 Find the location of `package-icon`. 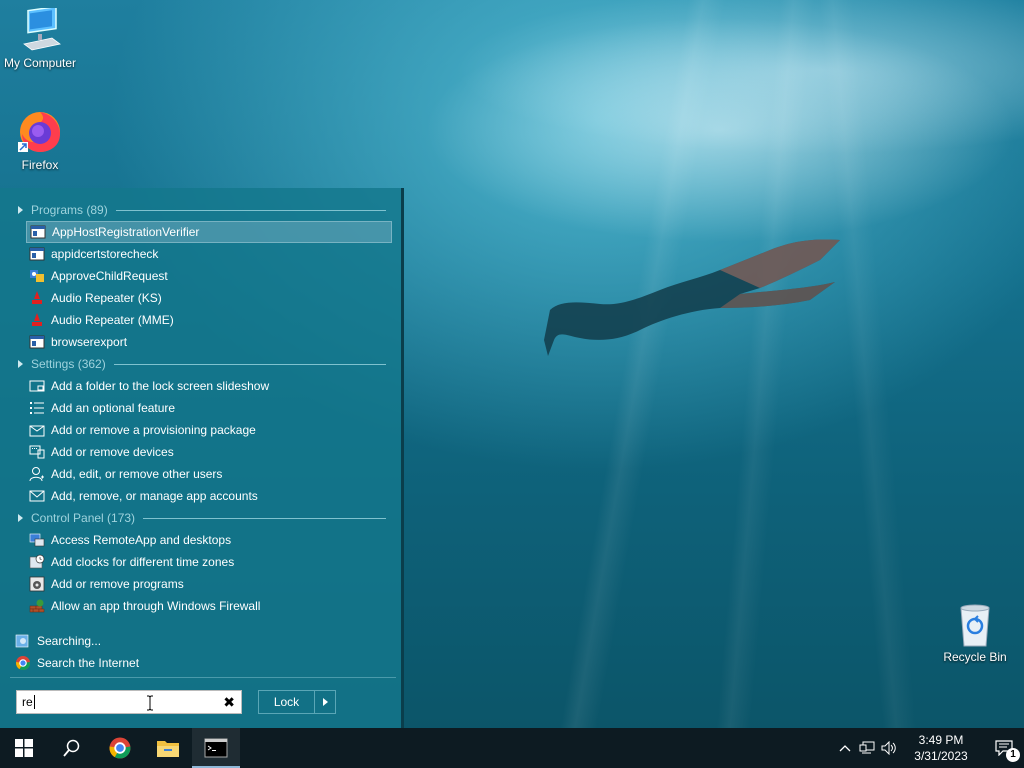

package-icon is located at coordinates (37, 430).